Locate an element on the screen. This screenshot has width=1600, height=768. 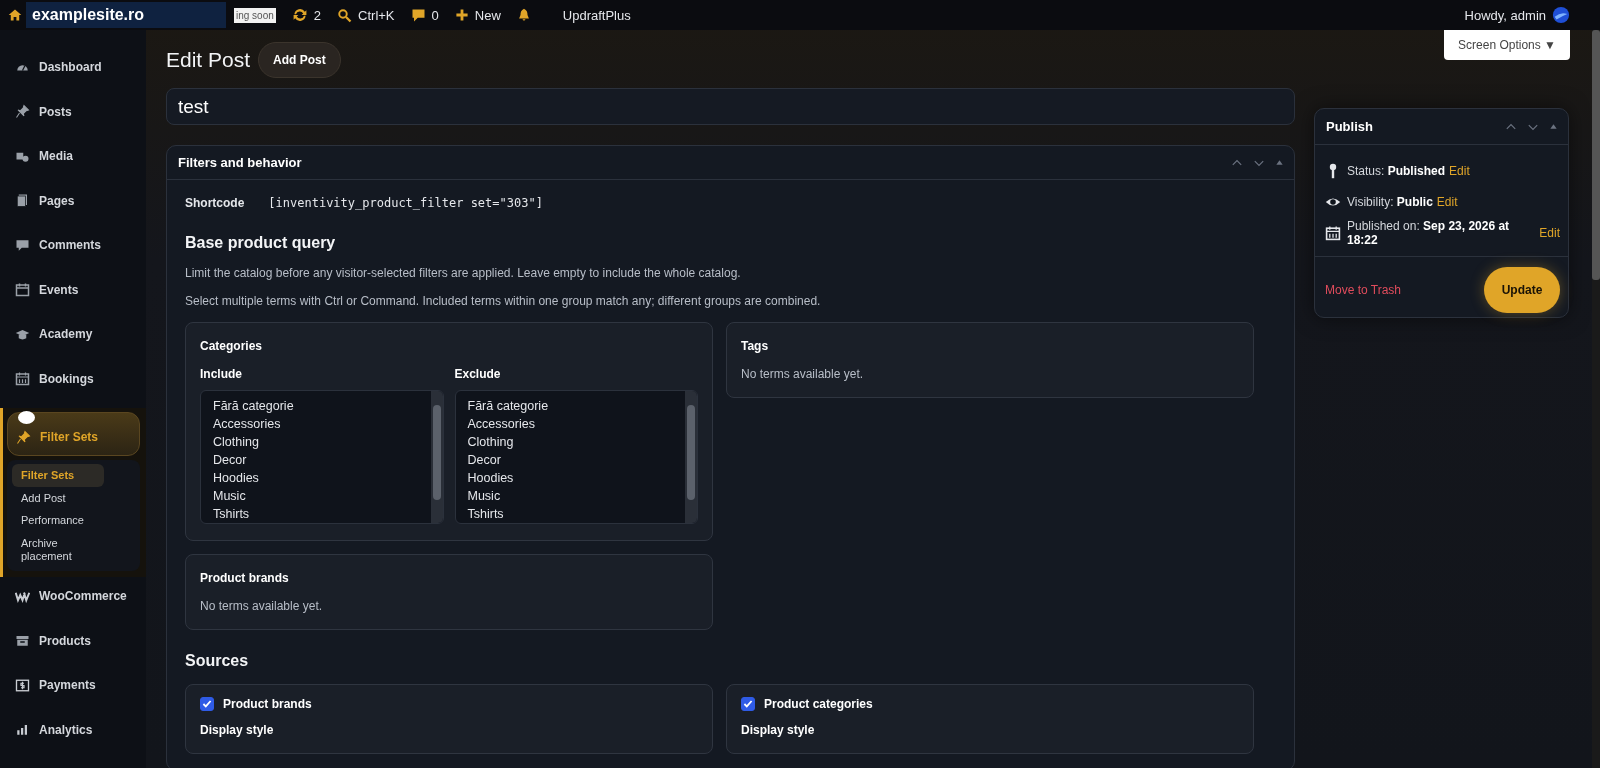
plugin-link: UpdraftPlus is located at coordinates (596, 15).